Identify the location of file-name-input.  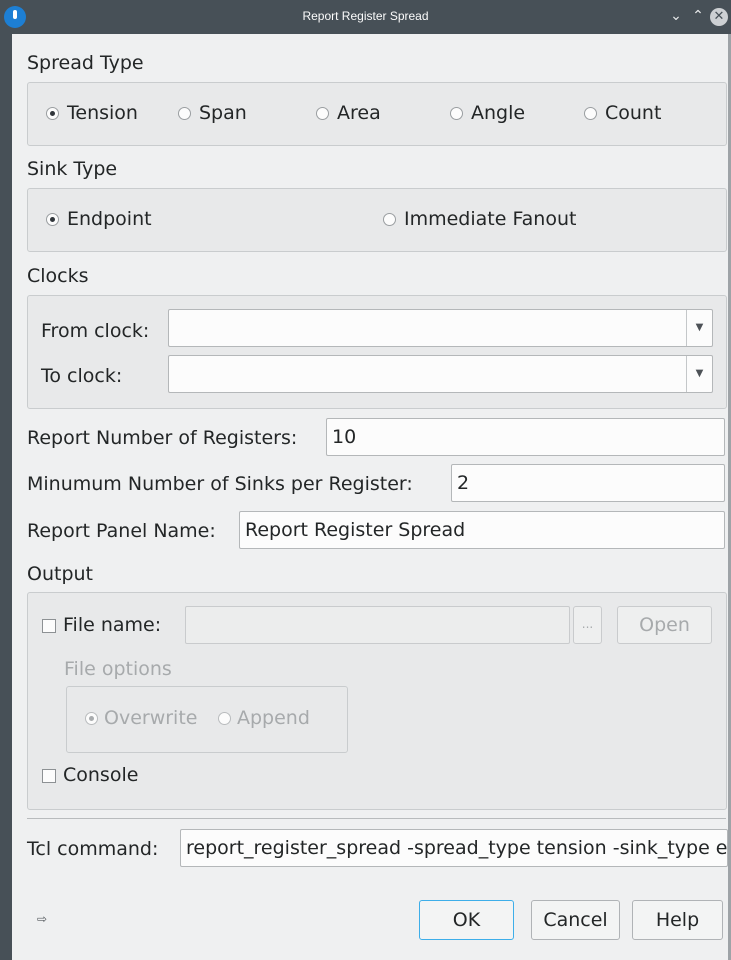
(377, 625).